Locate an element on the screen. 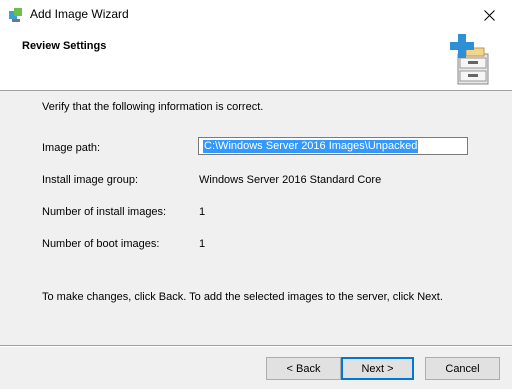 The height and width of the screenshot is (389, 512). wds-app-icon is located at coordinates (15, 15).